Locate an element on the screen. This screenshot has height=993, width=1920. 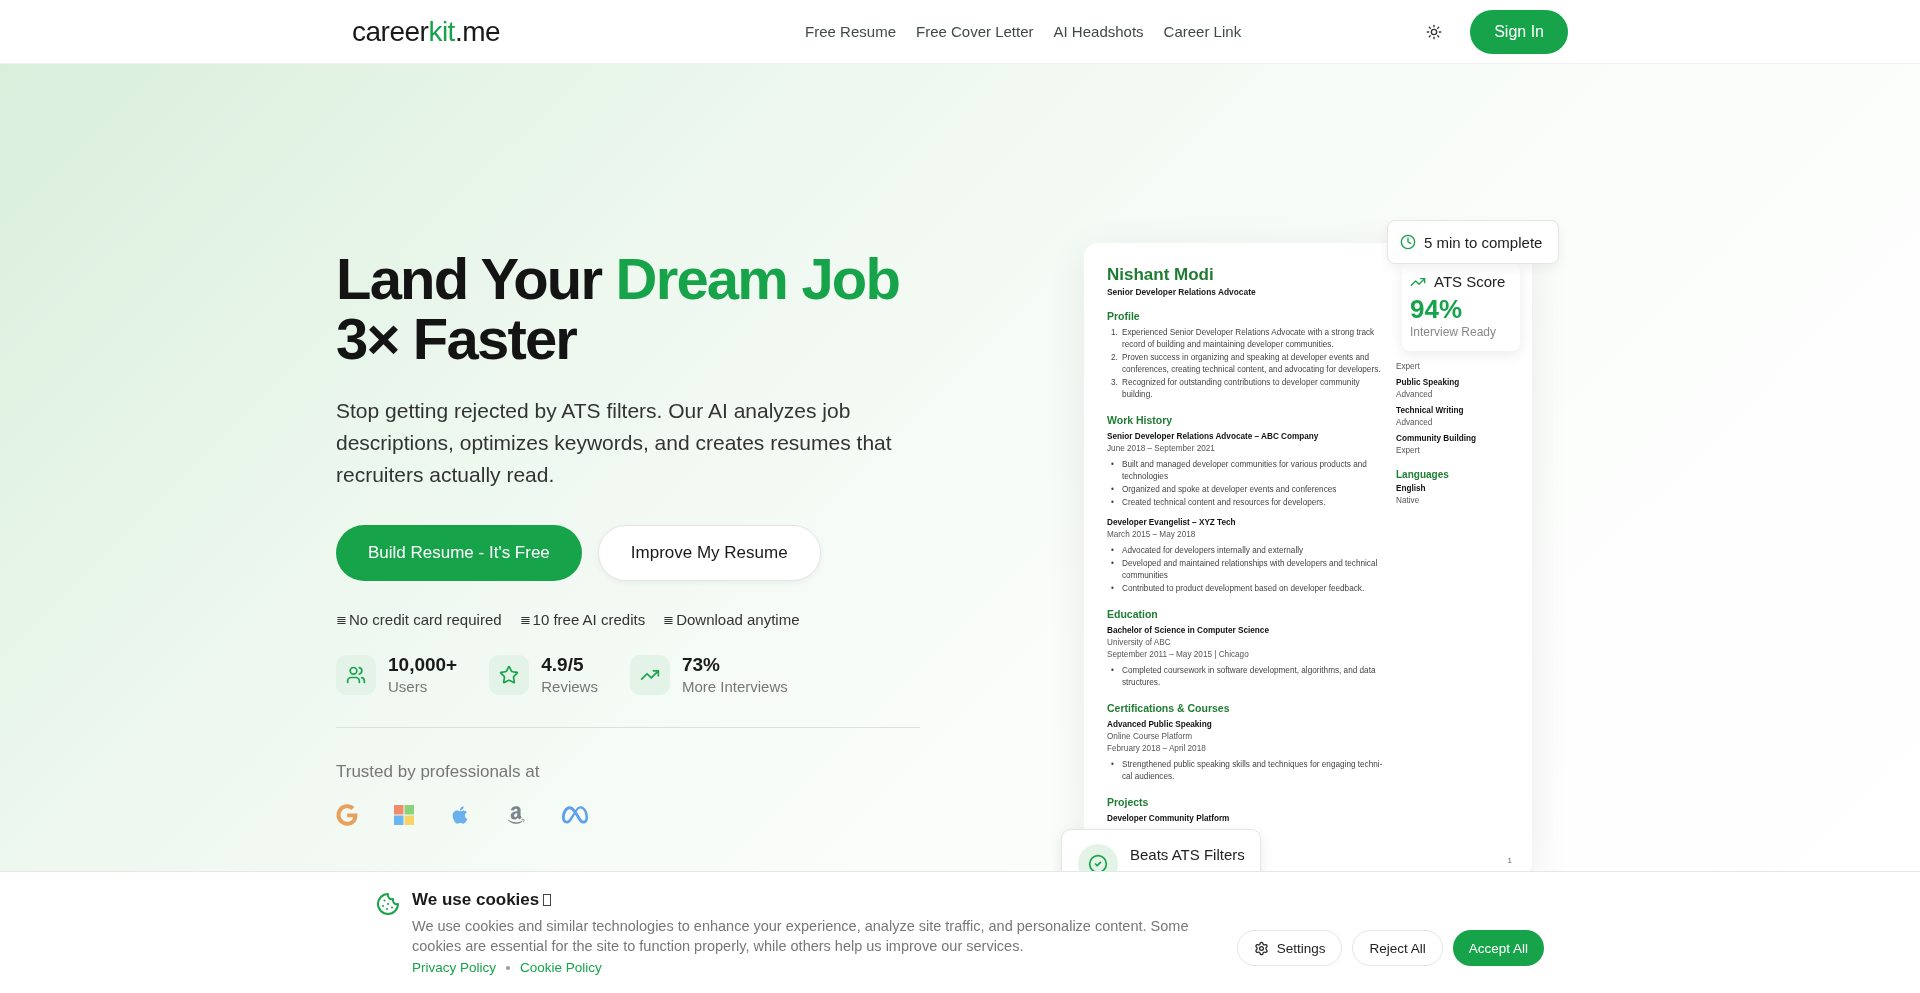
resume-bullet: Created technical content and resources for developers. is located at coordinates (1224, 503).